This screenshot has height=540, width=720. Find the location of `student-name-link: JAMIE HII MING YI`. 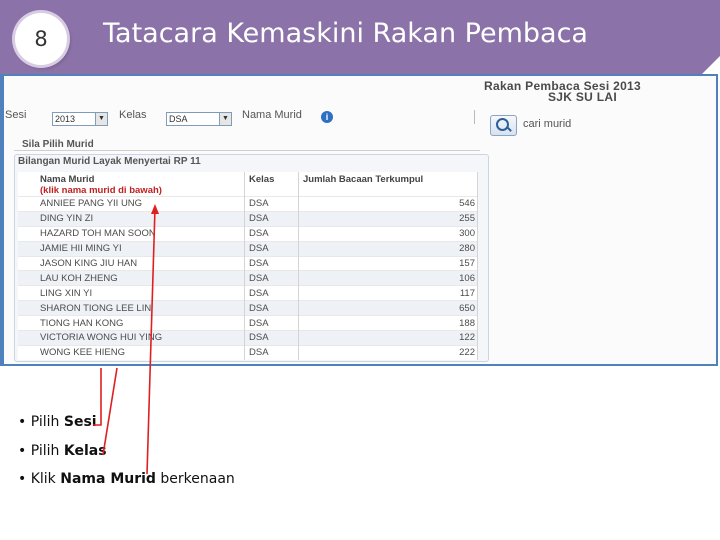

student-name-link: JAMIE HII MING YI is located at coordinates (131, 248).